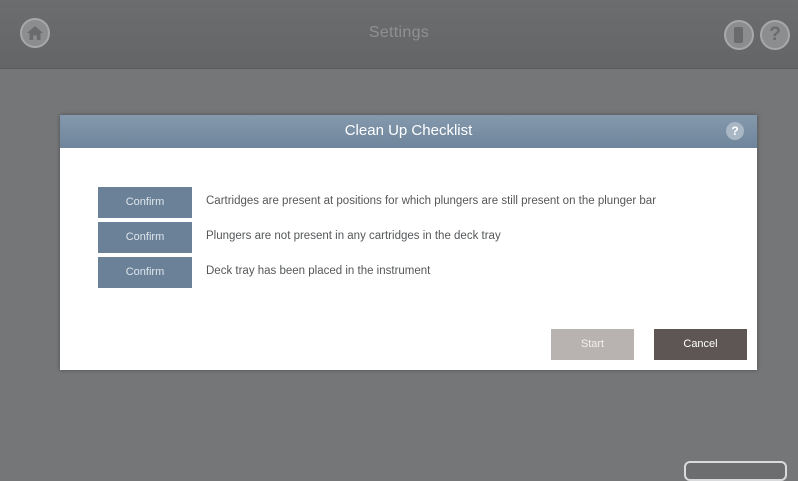 This screenshot has height=481, width=798. Describe the element at coordinates (592, 344) in the screenshot. I see `start-button: Start` at that location.